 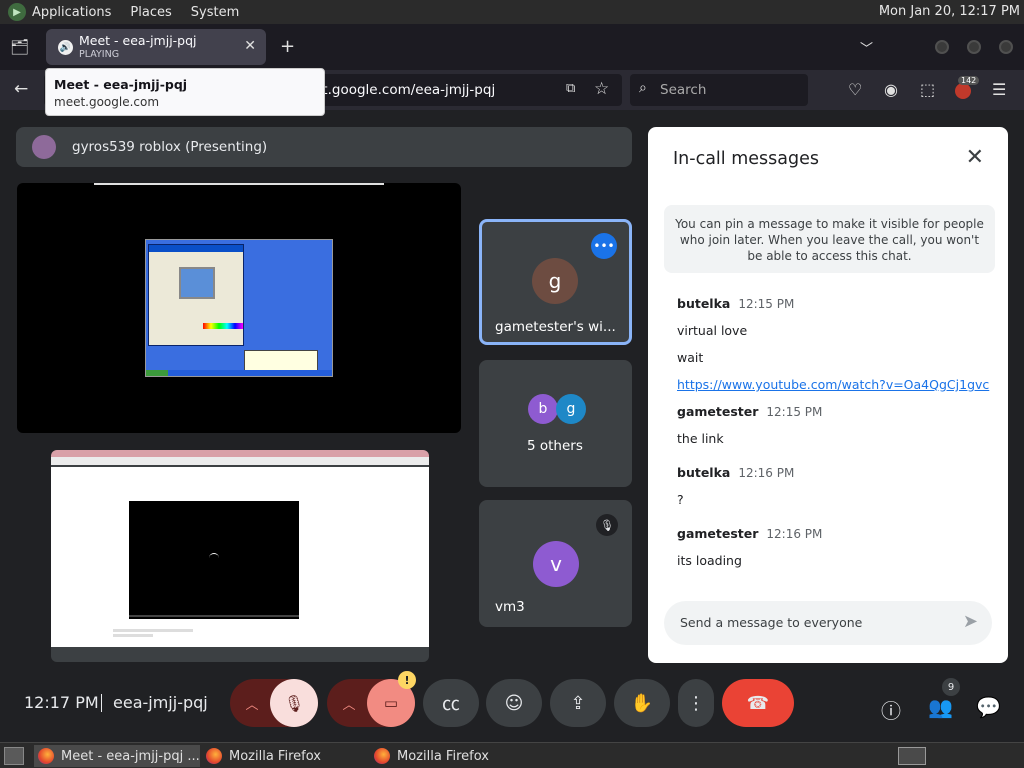 What do you see at coordinates (107, 102) in the screenshot?
I see `tooltip-host: meet.google.com` at bounding box center [107, 102].